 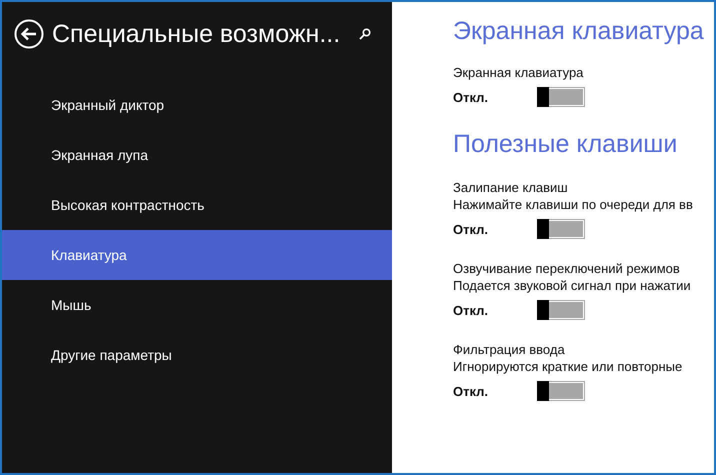 What do you see at coordinates (29, 34) in the screenshot?
I see `back-icon` at bounding box center [29, 34].